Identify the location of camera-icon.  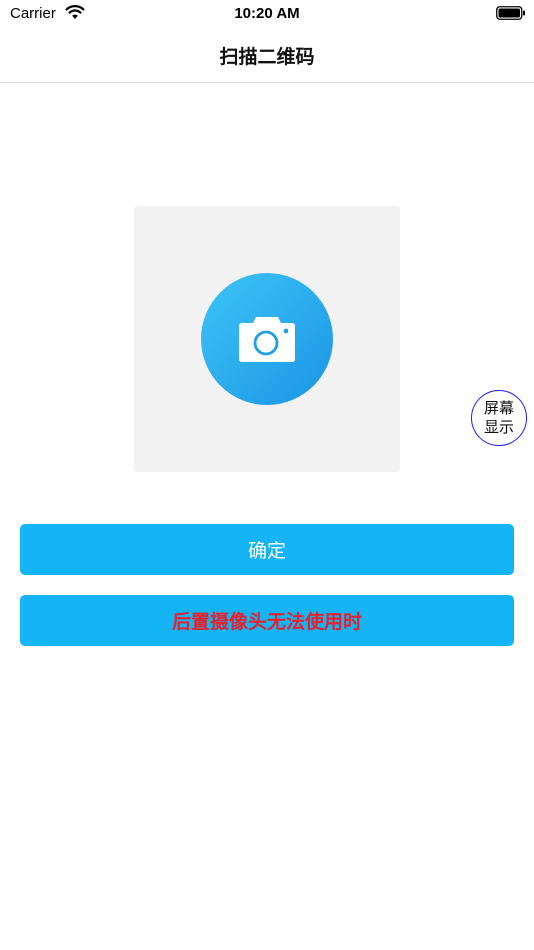
(267, 339).